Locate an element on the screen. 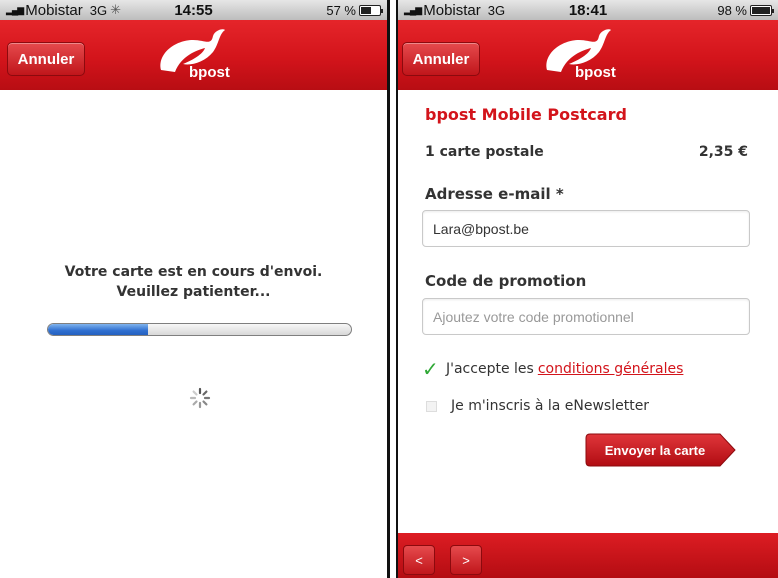 This screenshot has width=778, height=578. send-progress-bar is located at coordinates (199, 329).